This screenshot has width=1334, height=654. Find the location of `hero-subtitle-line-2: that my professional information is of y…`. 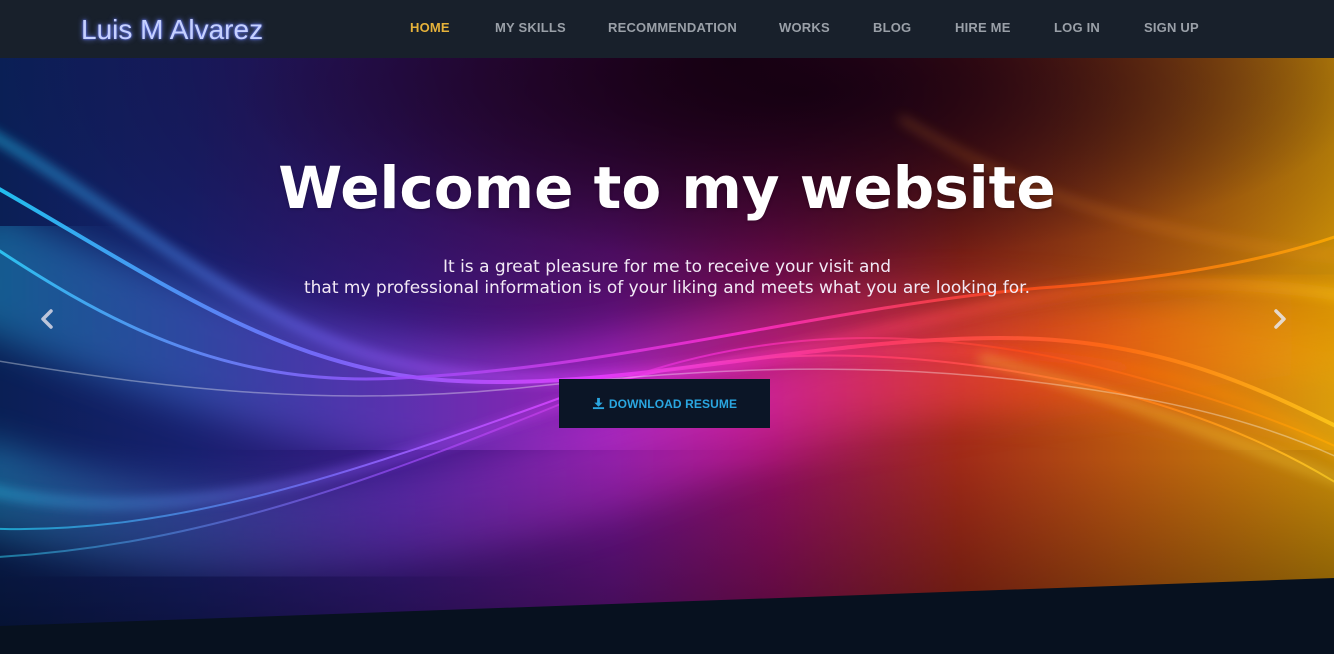

hero-subtitle-line-2: that my professional information is of y… is located at coordinates (667, 288).